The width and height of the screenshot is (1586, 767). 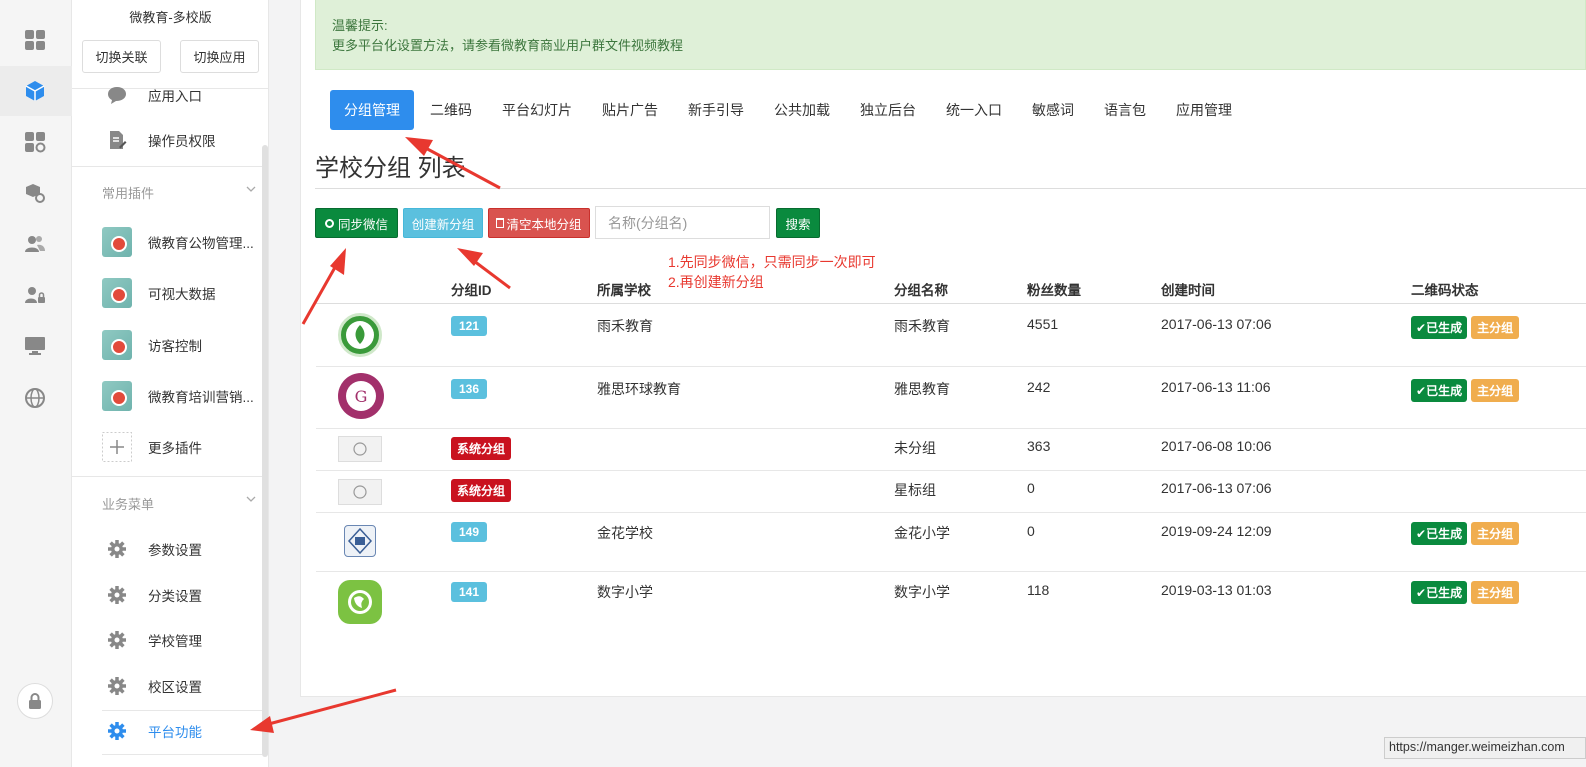 What do you see at coordinates (182, 549) in the screenshot?
I see `sidebar-item-params: 参数设置` at bounding box center [182, 549].